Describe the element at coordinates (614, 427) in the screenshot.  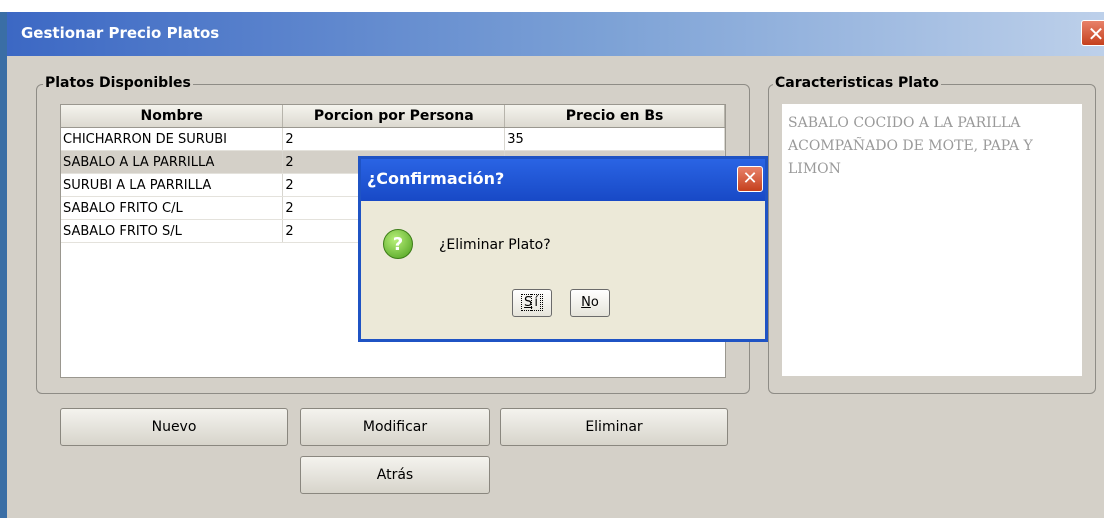
I see `eliminar-button: Eliminar` at that location.